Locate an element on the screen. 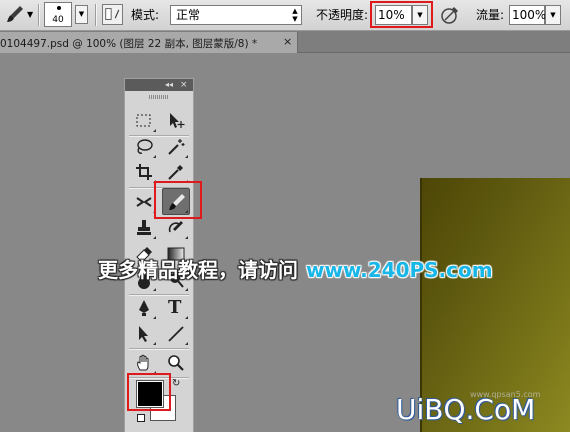  clone-stamp-icon is located at coordinates (144, 228).